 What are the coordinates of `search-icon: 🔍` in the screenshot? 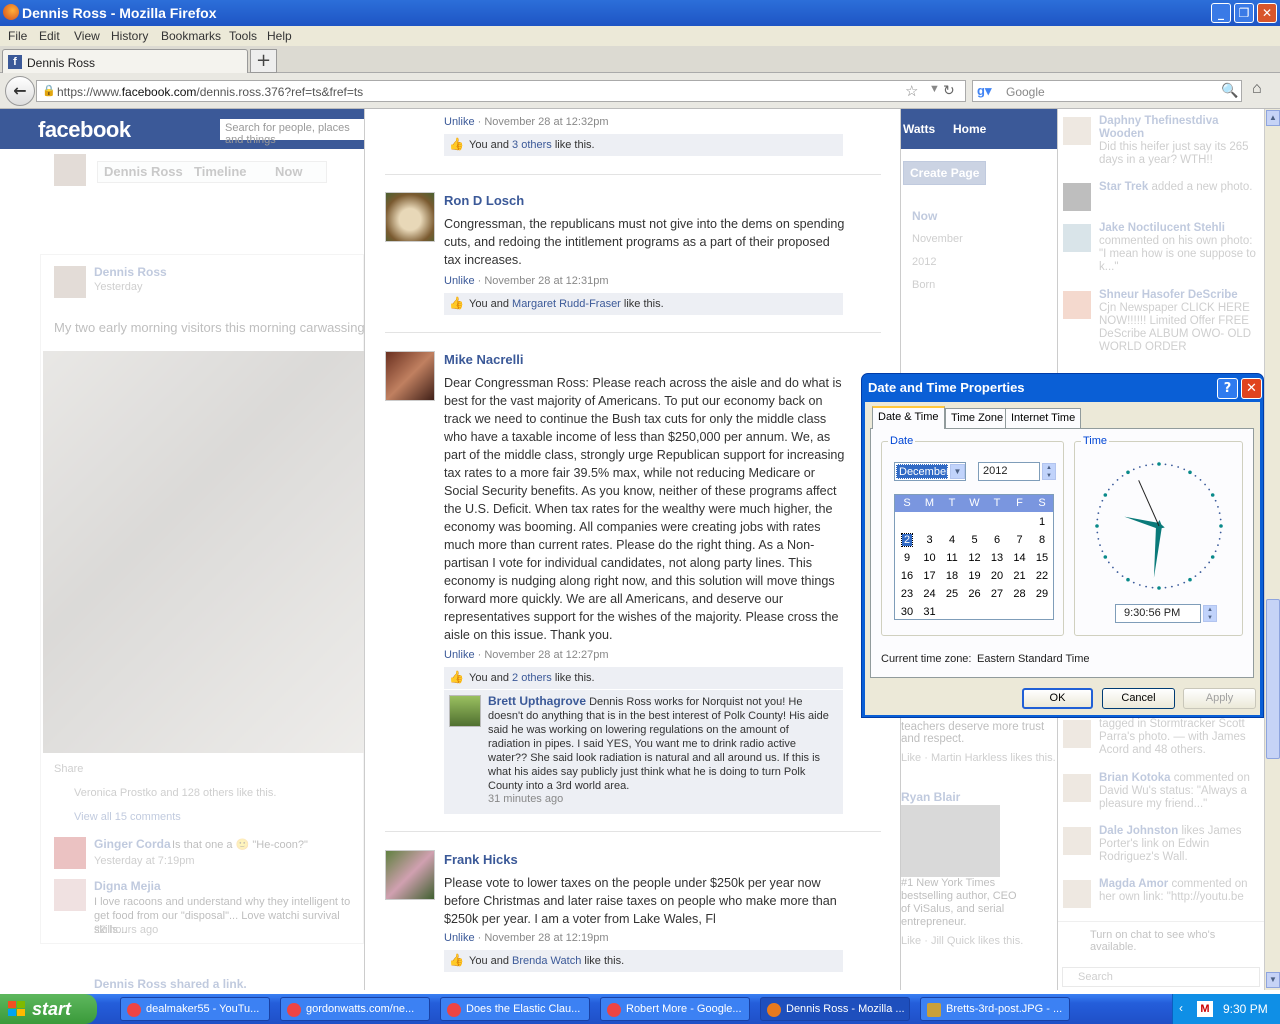 It's located at (1229, 90).